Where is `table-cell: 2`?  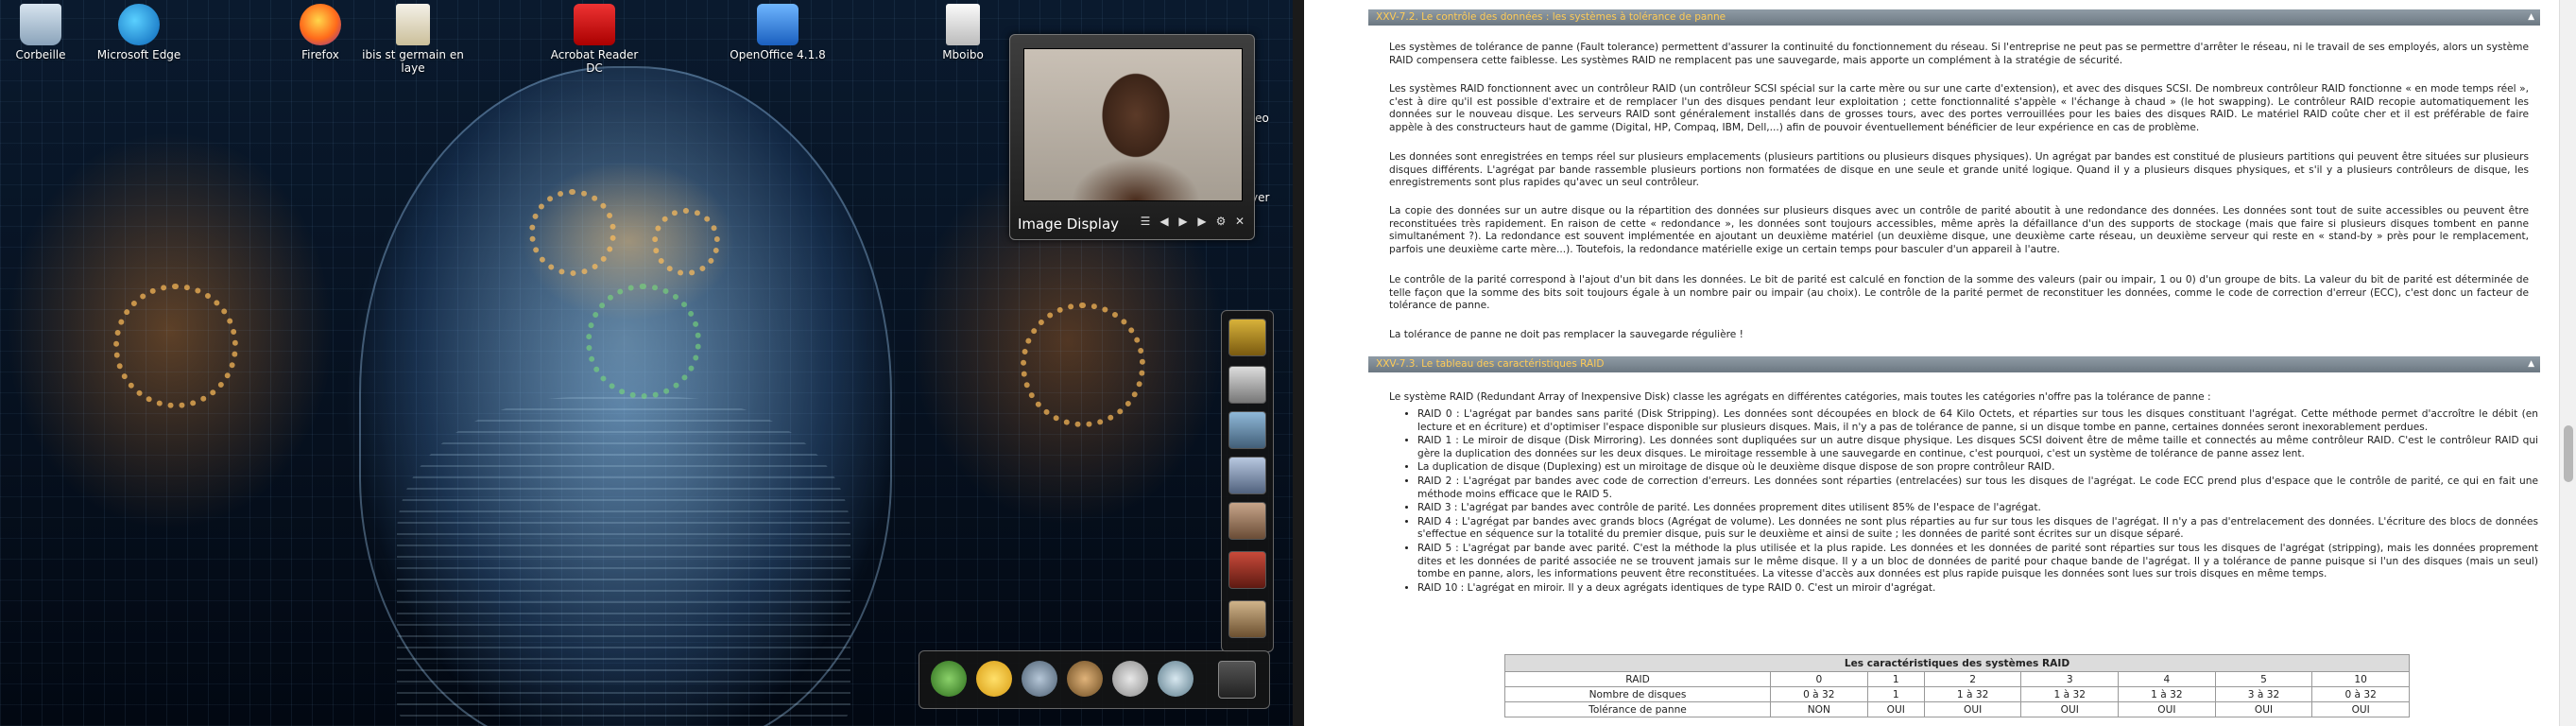 table-cell: 2 is located at coordinates (1972, 679).